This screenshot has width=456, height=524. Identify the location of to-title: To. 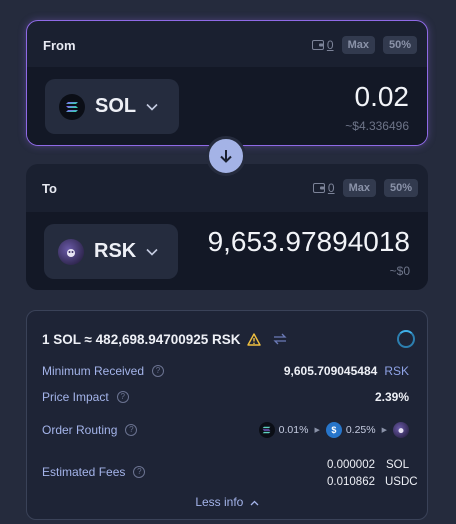
(49, 188).